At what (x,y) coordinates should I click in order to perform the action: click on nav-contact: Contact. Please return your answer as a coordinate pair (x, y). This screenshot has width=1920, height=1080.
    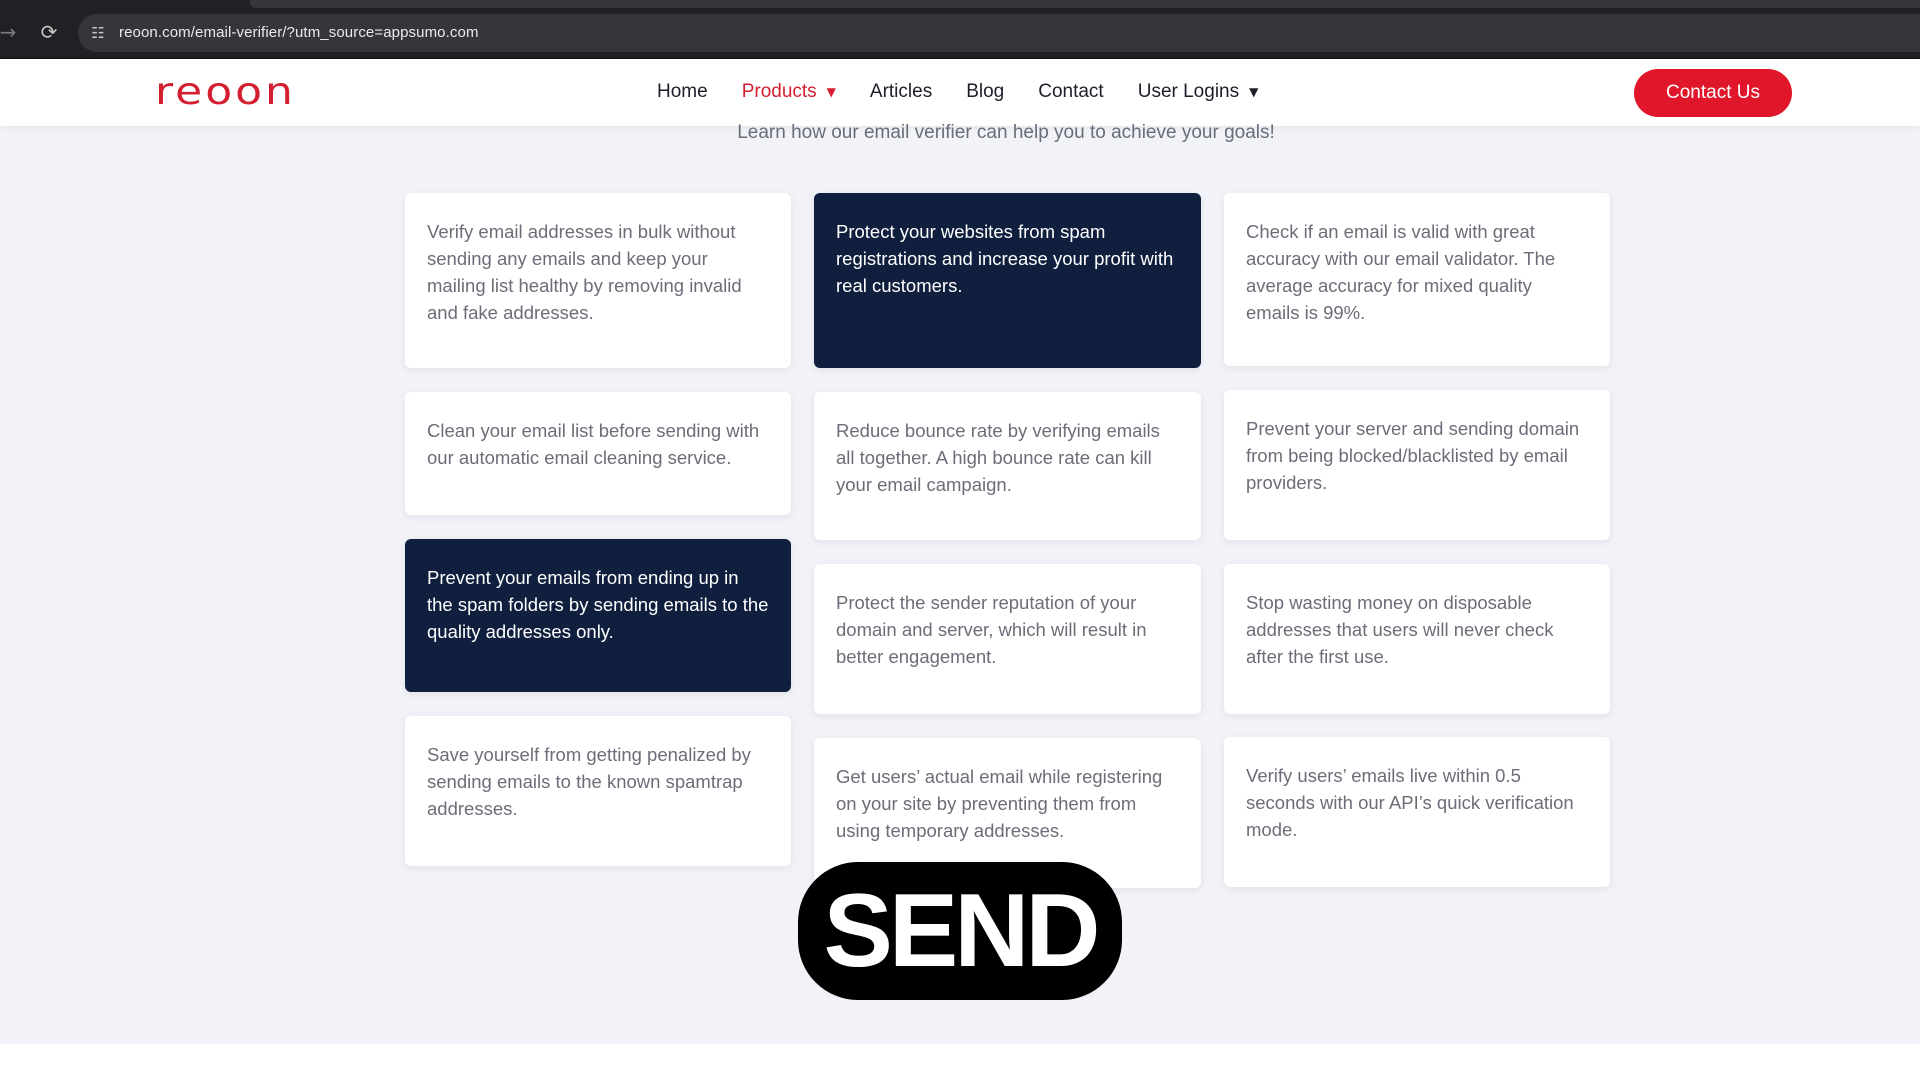
    Looking at the image, I should click on (1070, 92).